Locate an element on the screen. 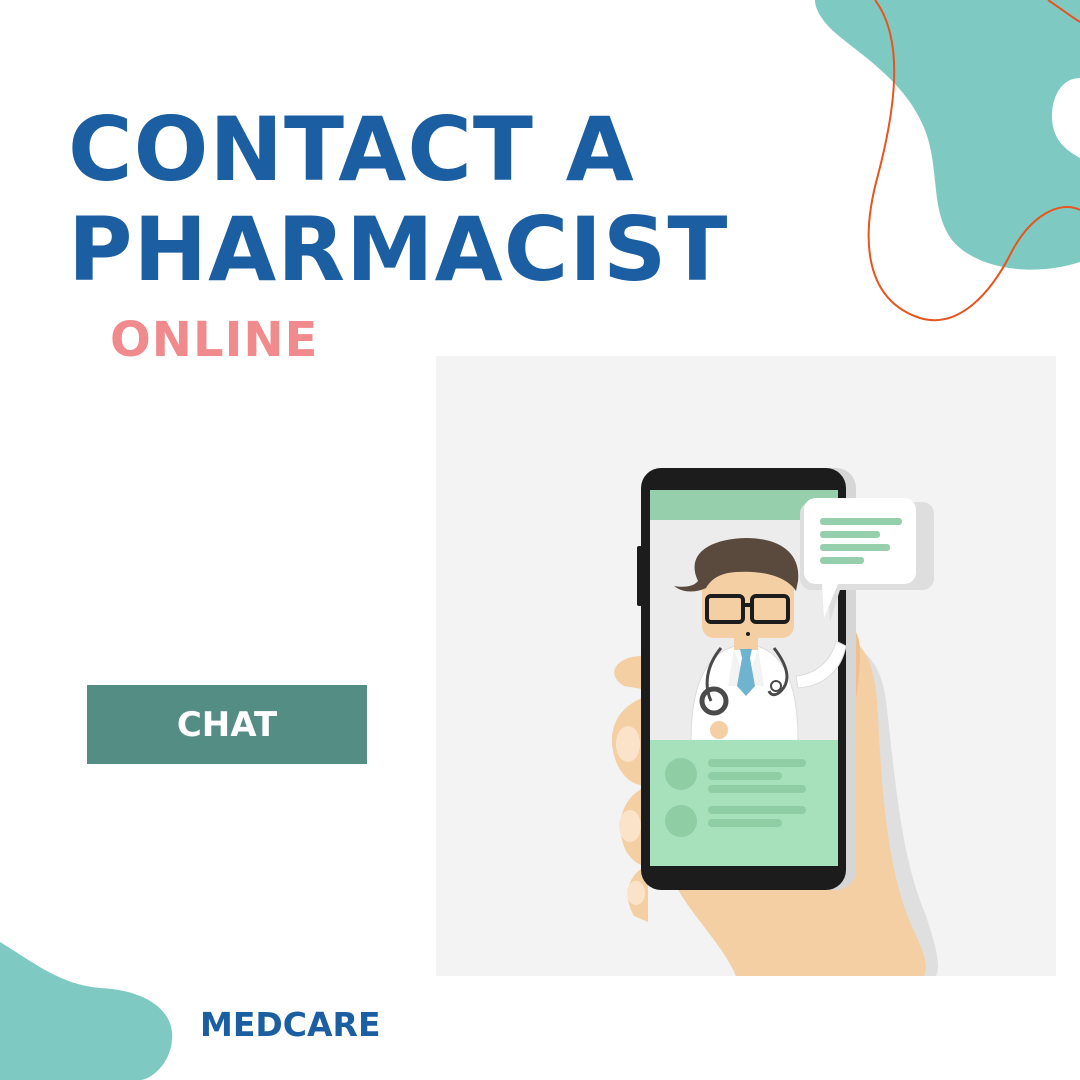 This screenshot has height=1080, width=1080. headline-line-1: CONTACT A is located at coordinates (351, 149).